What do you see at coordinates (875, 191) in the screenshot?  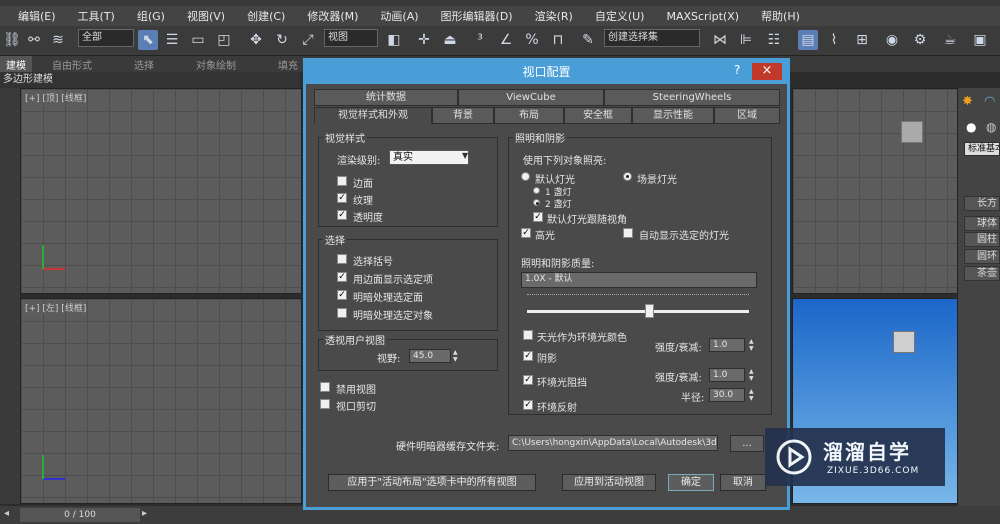 I see `viewport-front` at bounding box center [875, 191].